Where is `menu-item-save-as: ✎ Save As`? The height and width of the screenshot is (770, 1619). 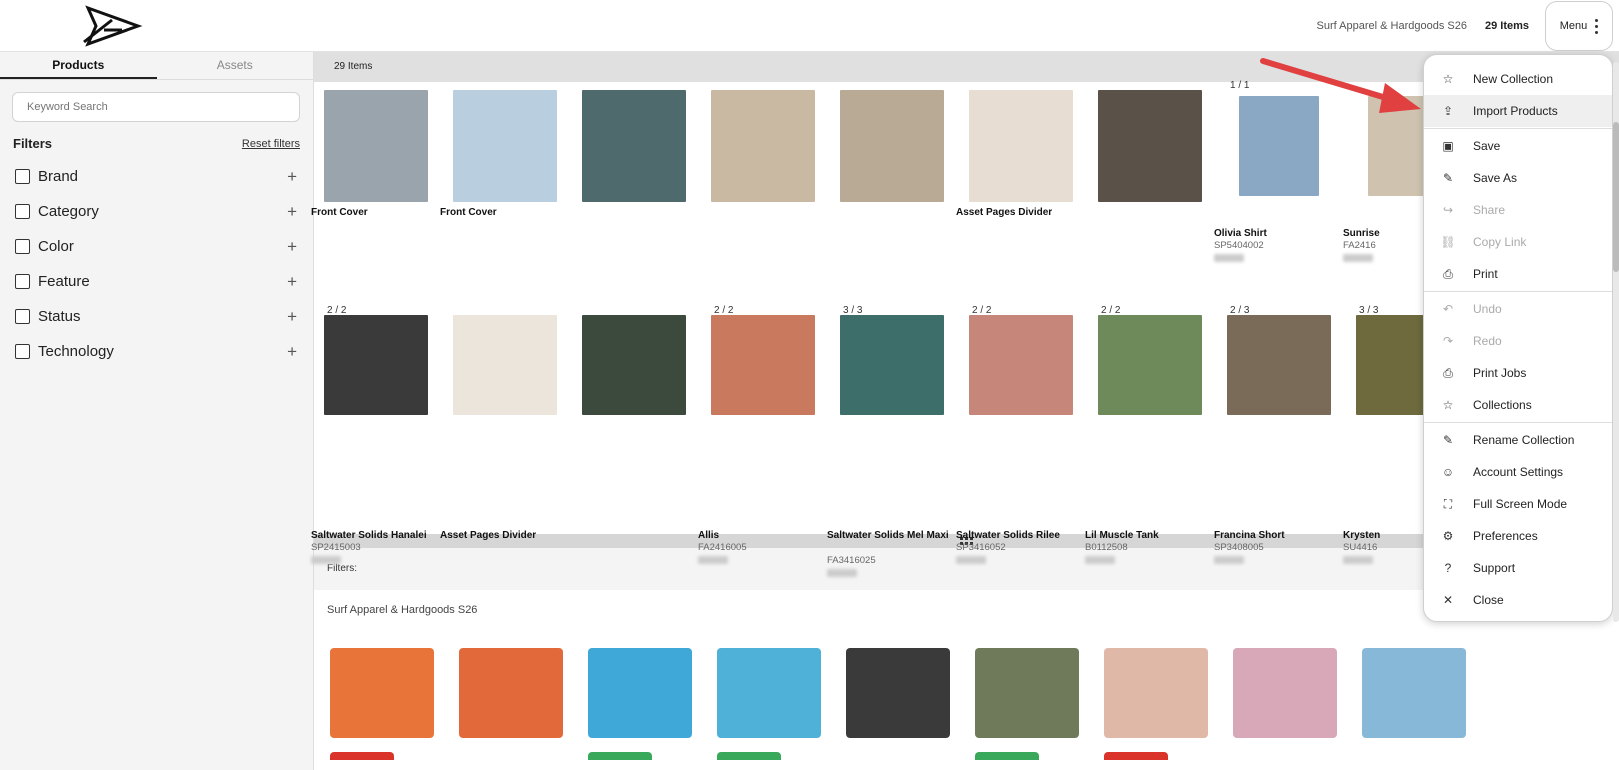
menu-item-save-as: ✎ Save As is located at coordinates (1518, 178).